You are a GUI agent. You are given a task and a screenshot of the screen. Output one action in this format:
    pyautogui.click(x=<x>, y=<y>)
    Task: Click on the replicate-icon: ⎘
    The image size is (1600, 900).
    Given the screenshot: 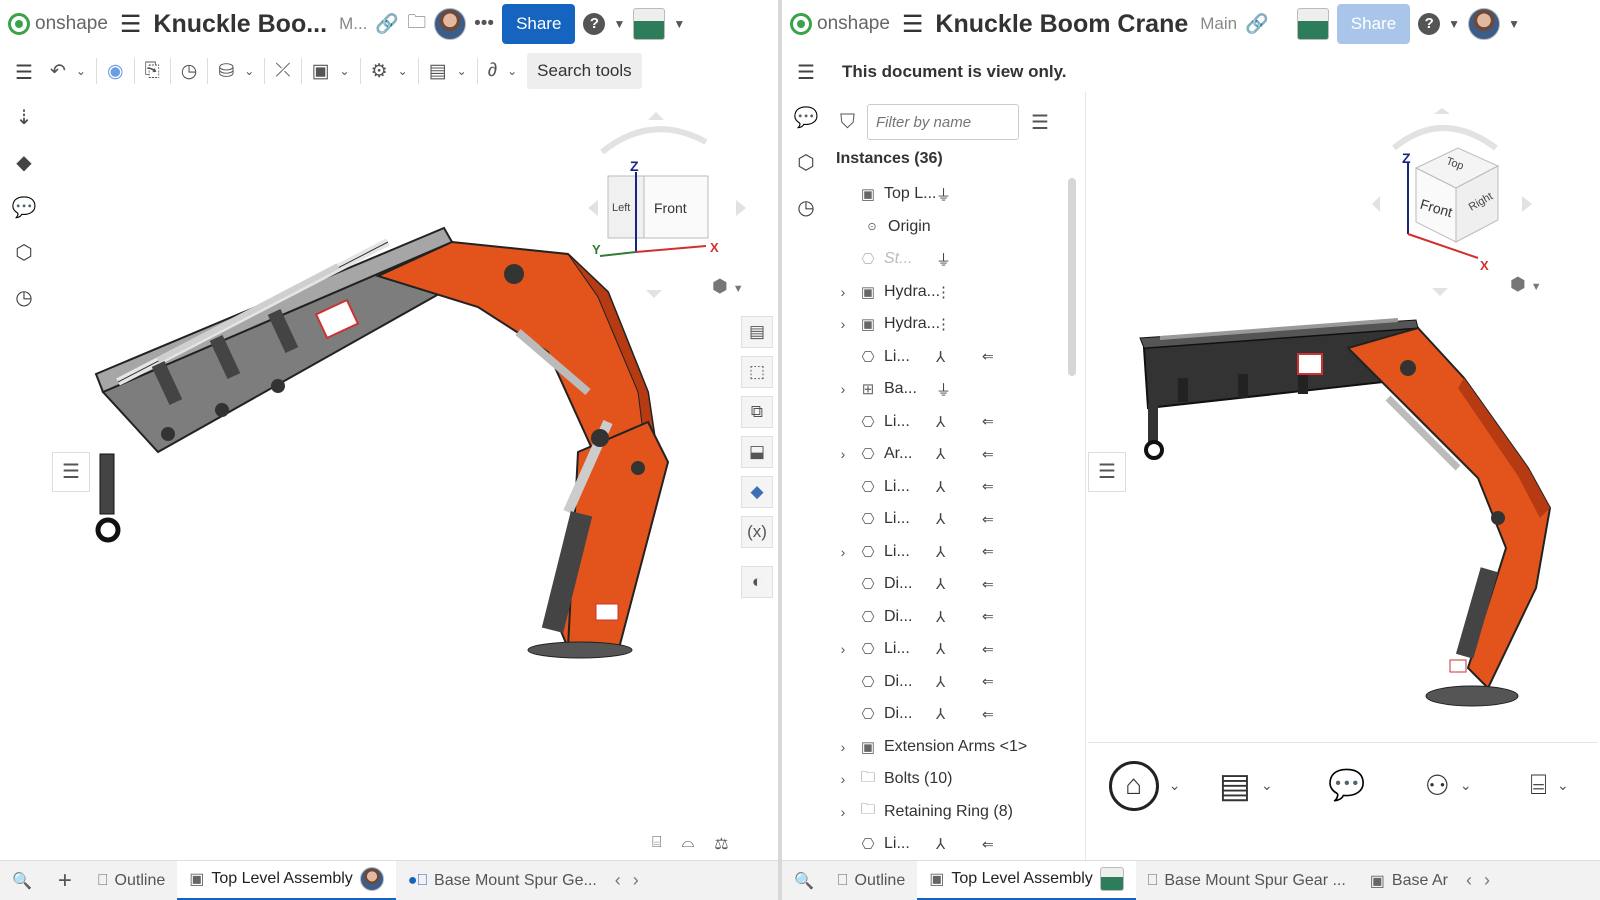 What is the action you would take?
    pyautogui.click(x=152, y=71)
    